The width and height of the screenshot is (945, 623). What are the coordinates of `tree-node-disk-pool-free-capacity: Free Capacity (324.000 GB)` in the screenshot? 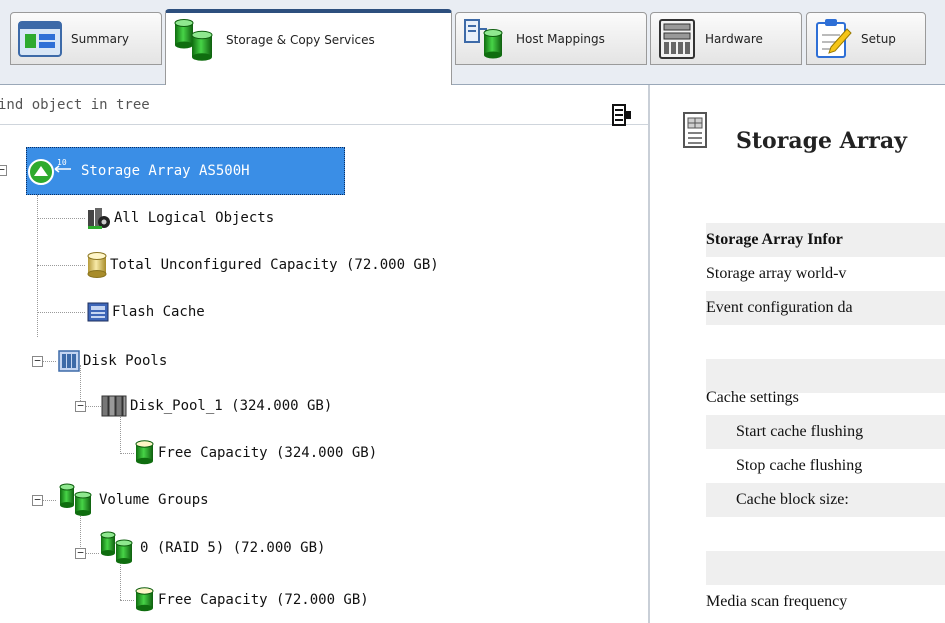 It's located at (255, 453).